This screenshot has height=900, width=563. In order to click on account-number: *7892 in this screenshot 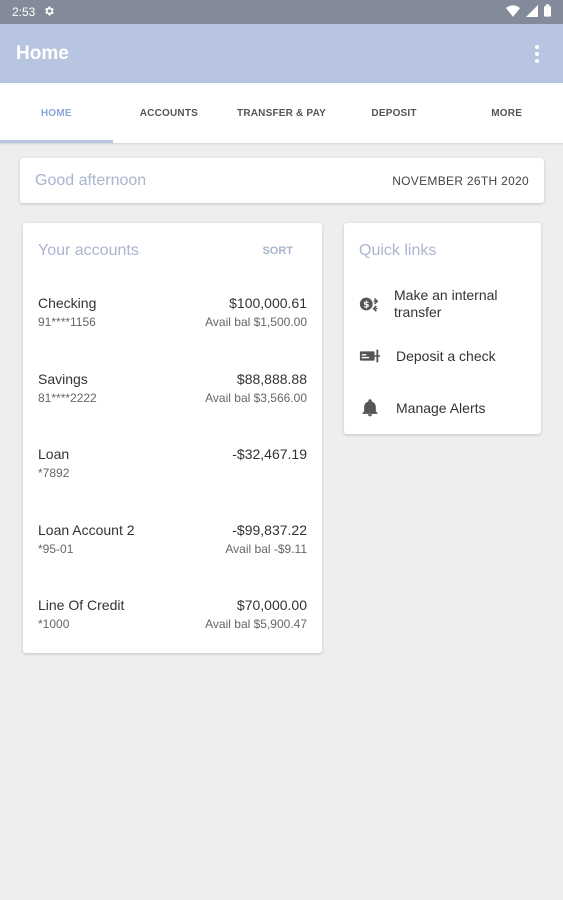, I will do `click(54, 473)`.